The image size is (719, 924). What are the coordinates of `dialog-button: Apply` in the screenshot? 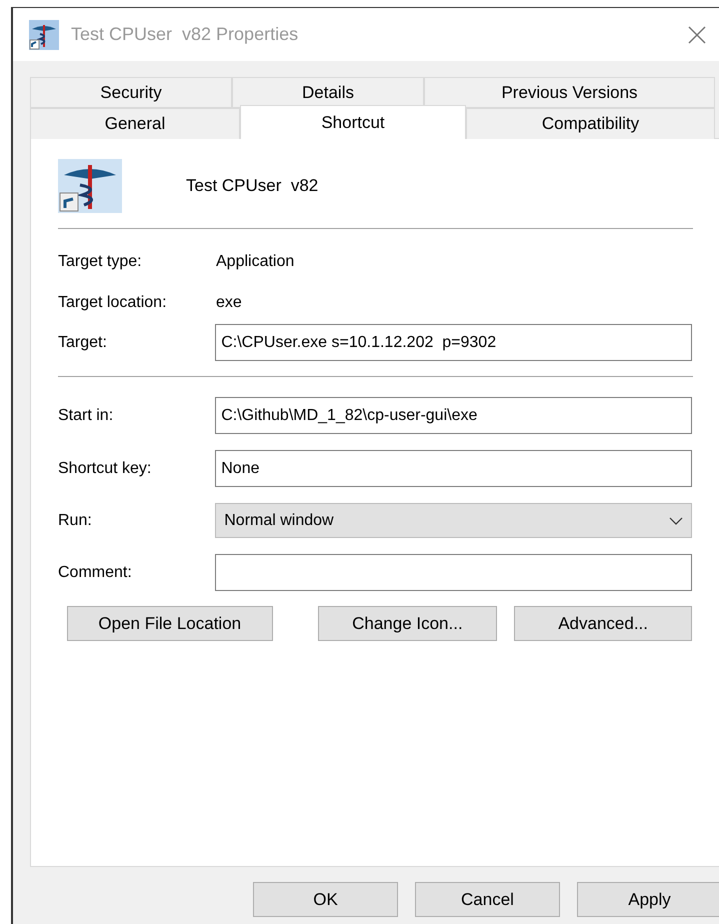 It's located at (648, 899).